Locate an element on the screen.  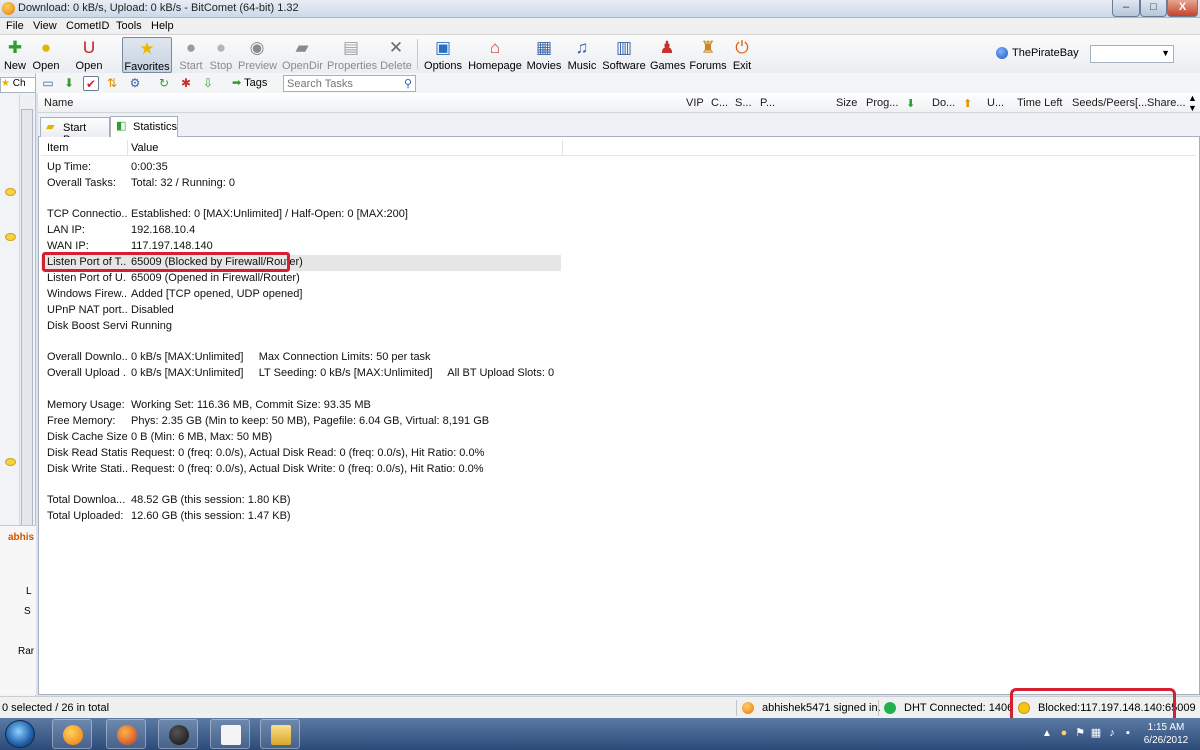
start-button: ● Start is located at coordinates (191, 55).